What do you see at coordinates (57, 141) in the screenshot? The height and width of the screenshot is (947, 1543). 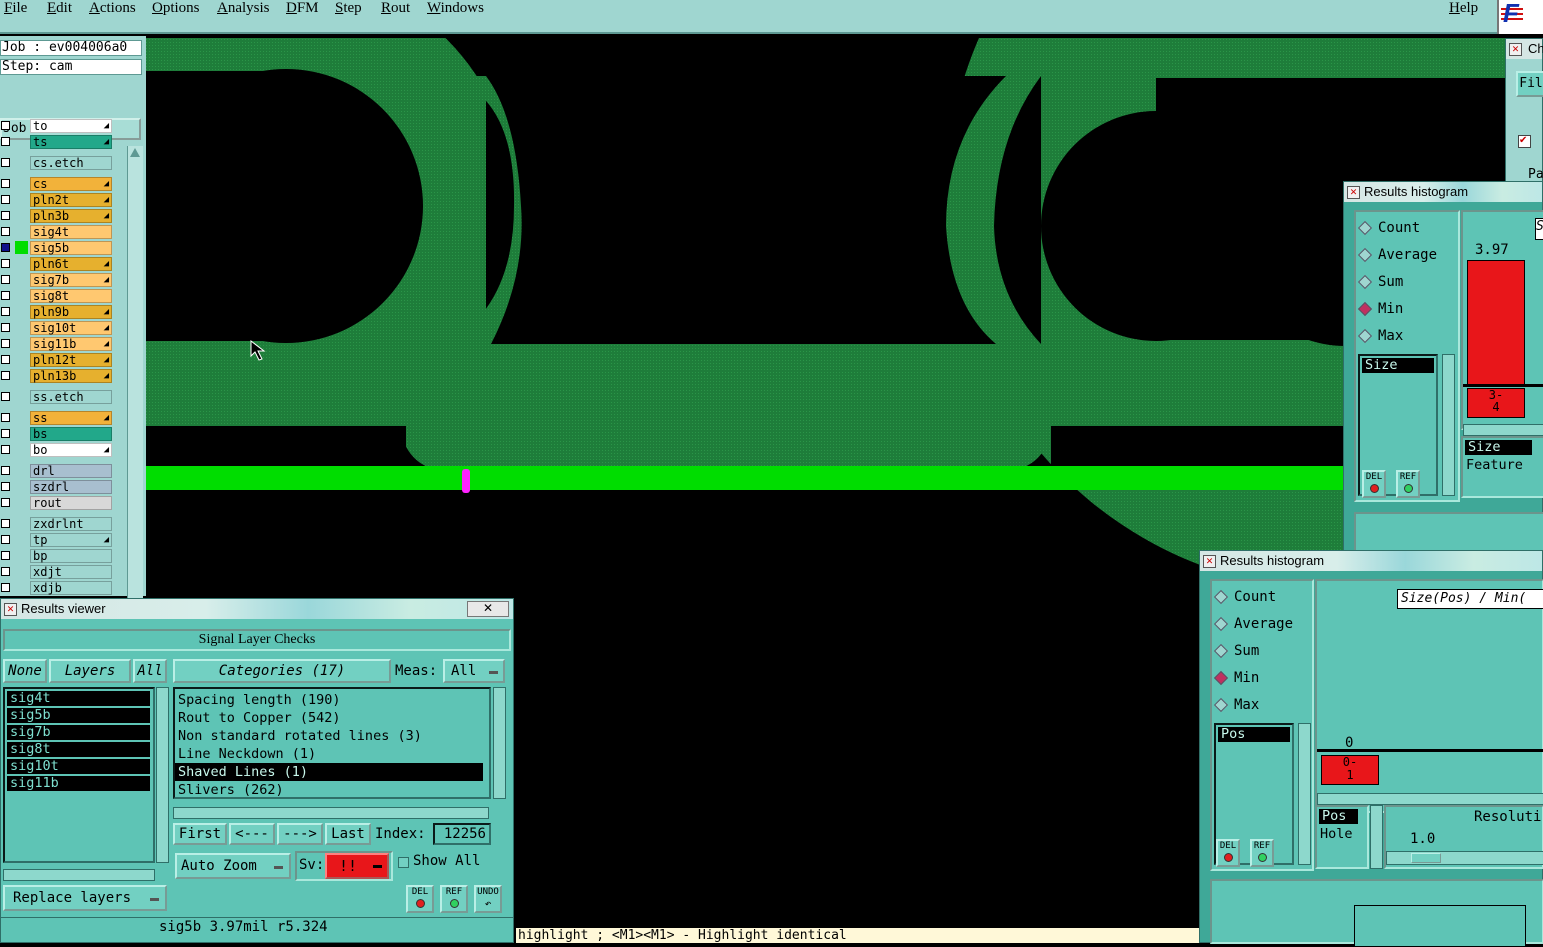 I see `layer-row-ts: ts` at bounding box center [57, 141].